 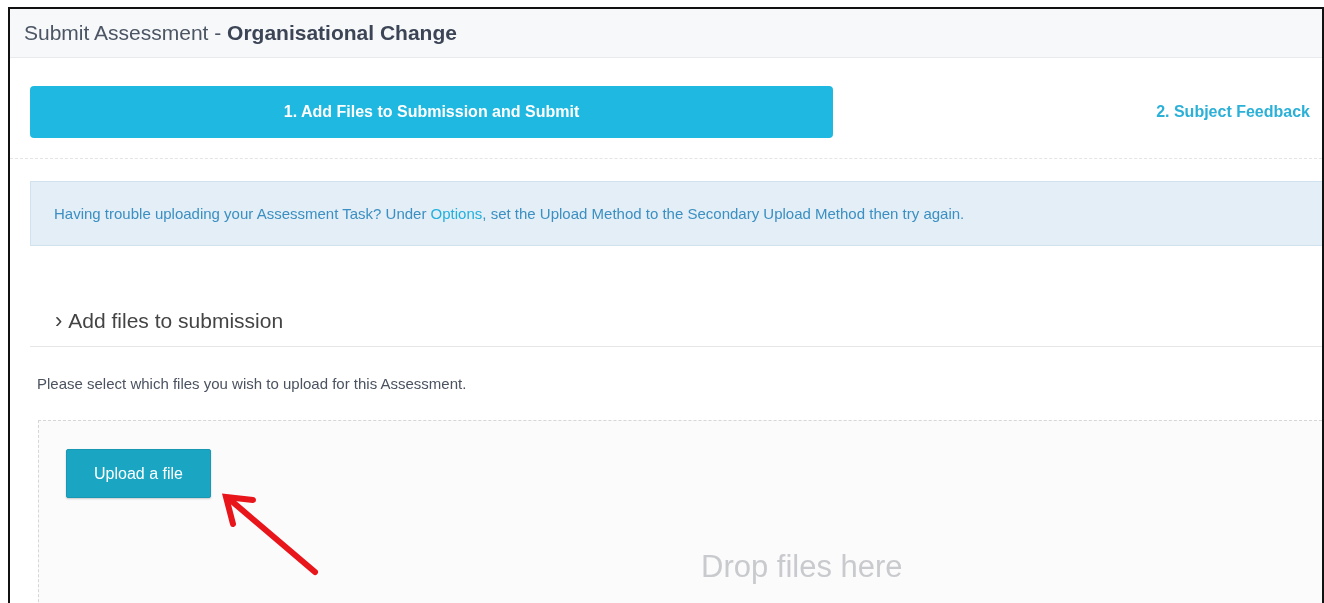 What do you see at coordinates (252, 383) in the screenshot?
I see `instructions-text: Please select which files you wish to upload for this Assessment.` at bounding box center [252, 383].